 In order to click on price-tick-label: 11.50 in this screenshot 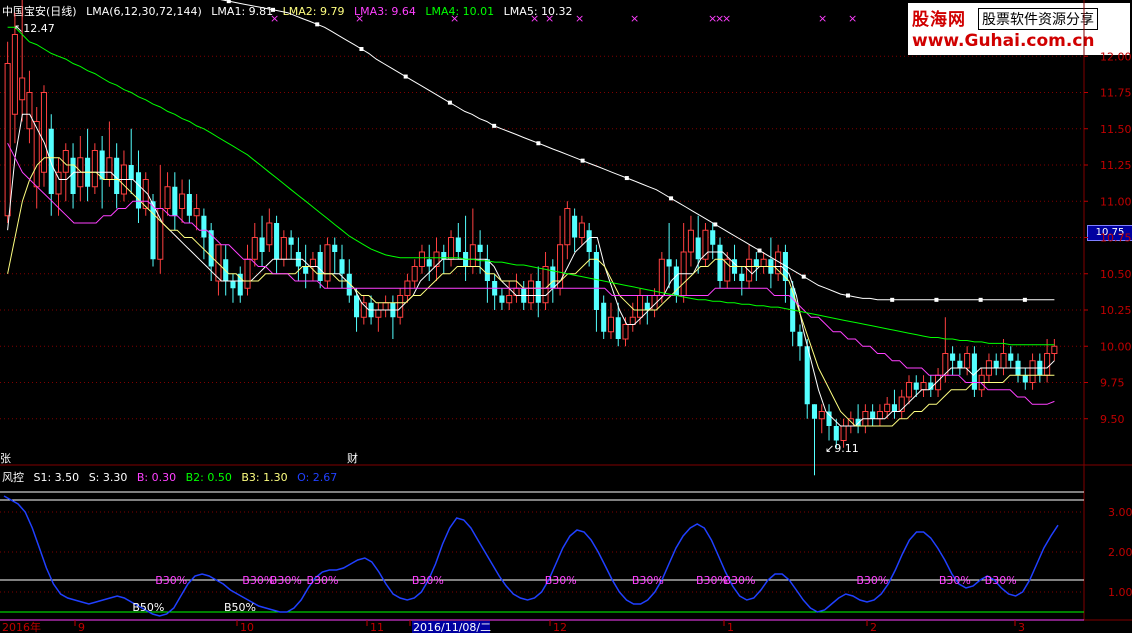, I will do `click(1116, 129)`.